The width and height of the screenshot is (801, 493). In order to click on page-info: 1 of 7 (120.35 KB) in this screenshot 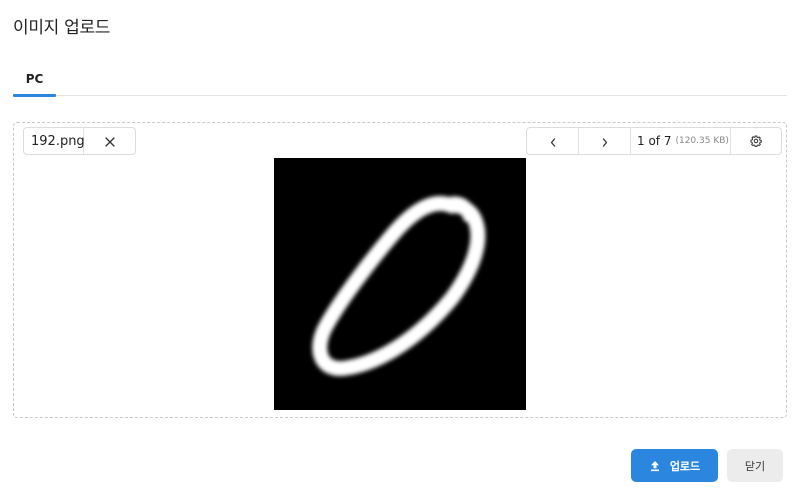, I will do `click(681, 141)`.